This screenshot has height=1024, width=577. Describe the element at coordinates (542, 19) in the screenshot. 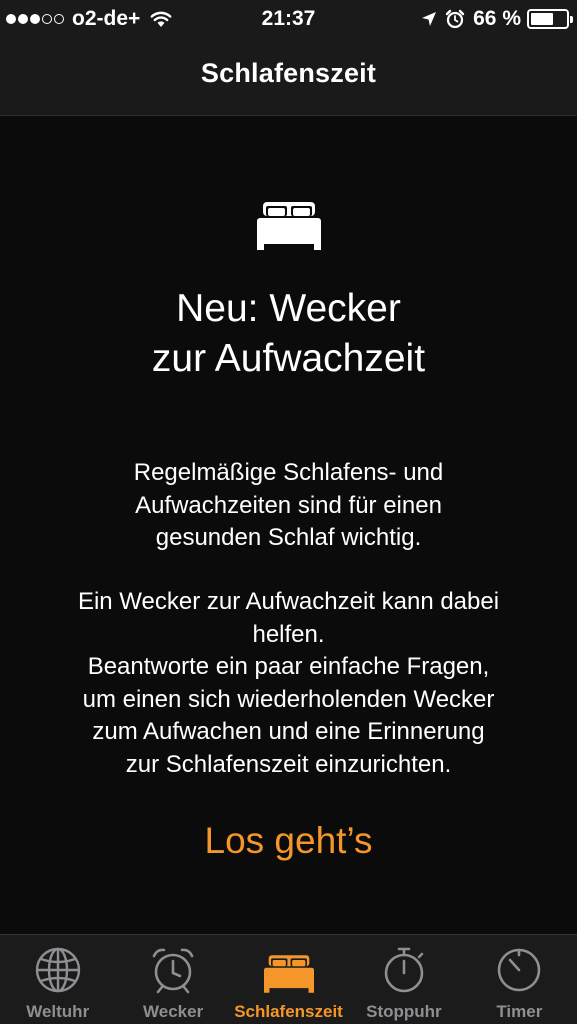

I see `battery-level-fill` at that location.